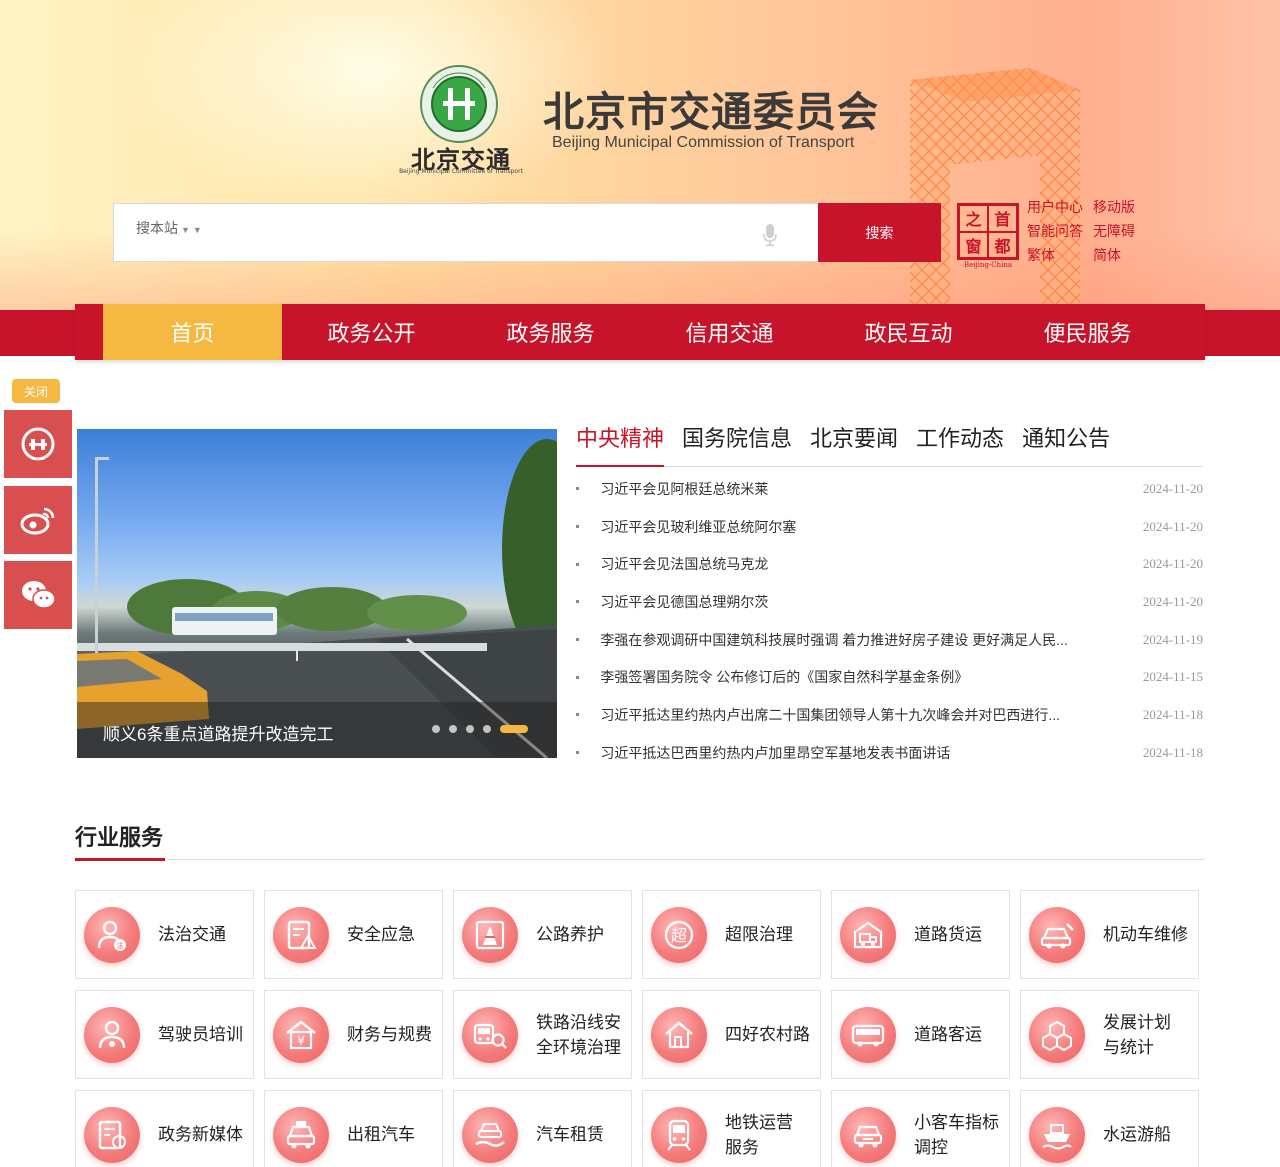 This screenshot has width=1280, height=1167. What do you see at coordinates (868, 934) in the screenshot?
I see `cargo-truck-icon` at bounding box center [868, 934].